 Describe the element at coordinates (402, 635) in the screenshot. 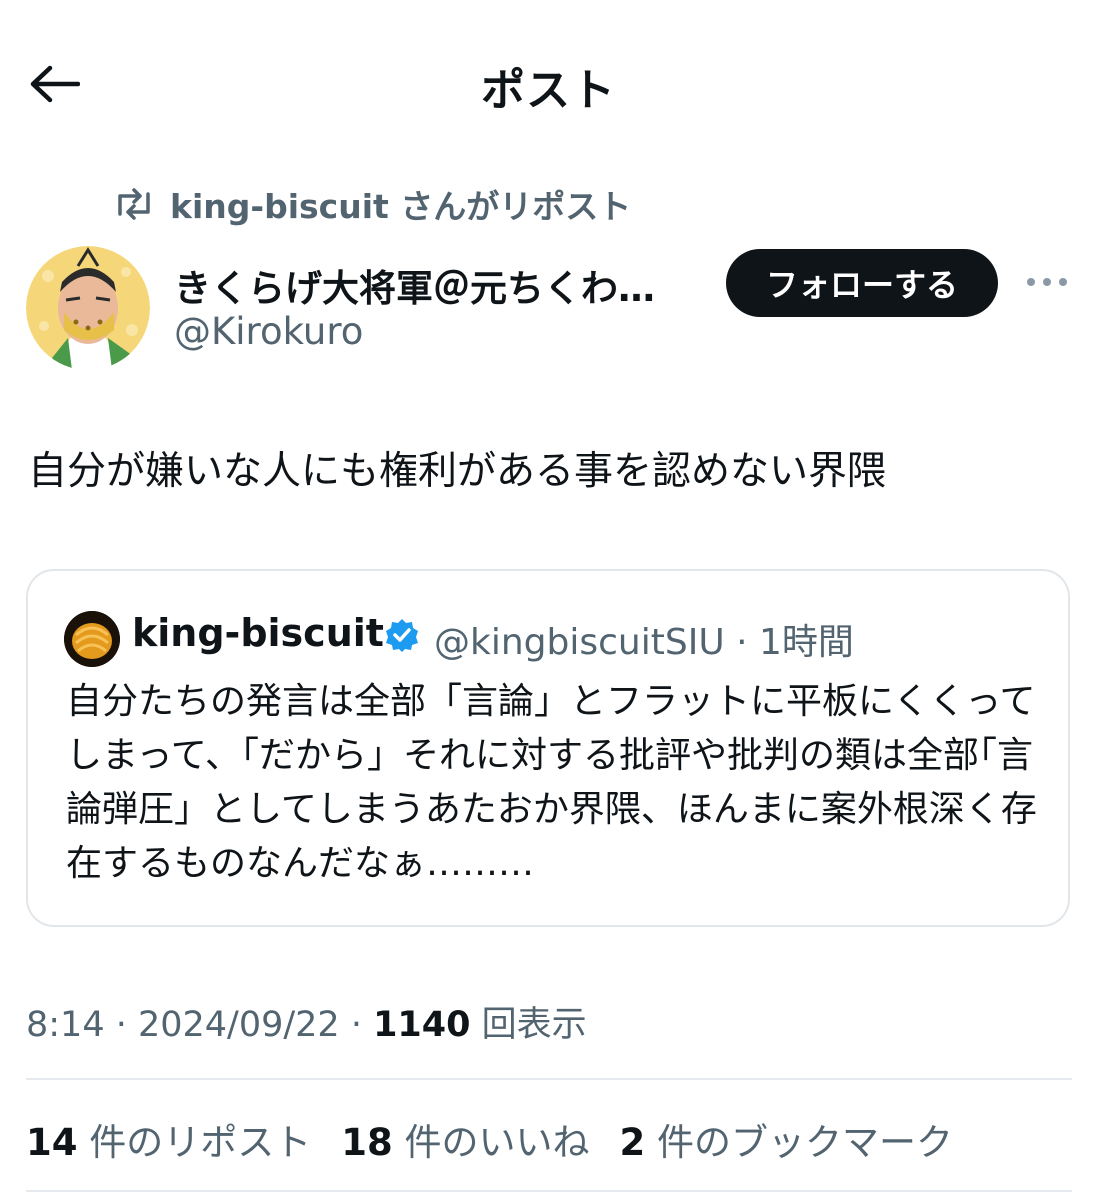

I see `verified-badge-icon` at that location.